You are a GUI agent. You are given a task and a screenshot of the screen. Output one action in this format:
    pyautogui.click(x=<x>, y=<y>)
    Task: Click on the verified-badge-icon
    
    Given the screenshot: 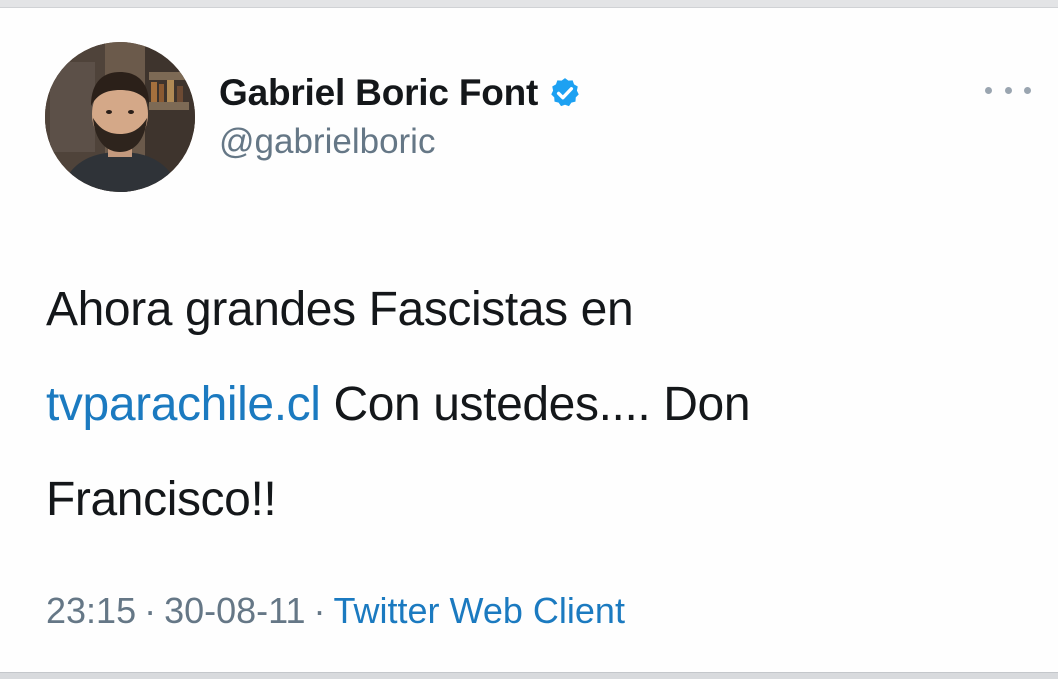 What is the action you would take?
    pyautogui.click(x=565, y=93)
    